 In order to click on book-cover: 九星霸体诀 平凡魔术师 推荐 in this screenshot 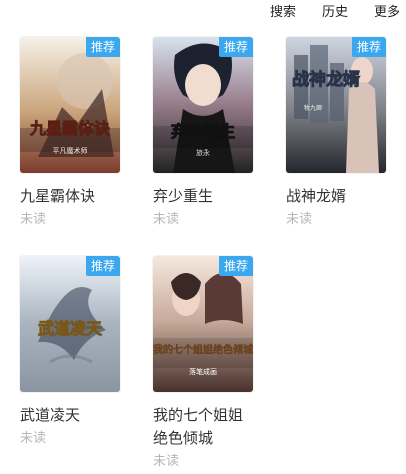, I will do `click(70, 105)`.